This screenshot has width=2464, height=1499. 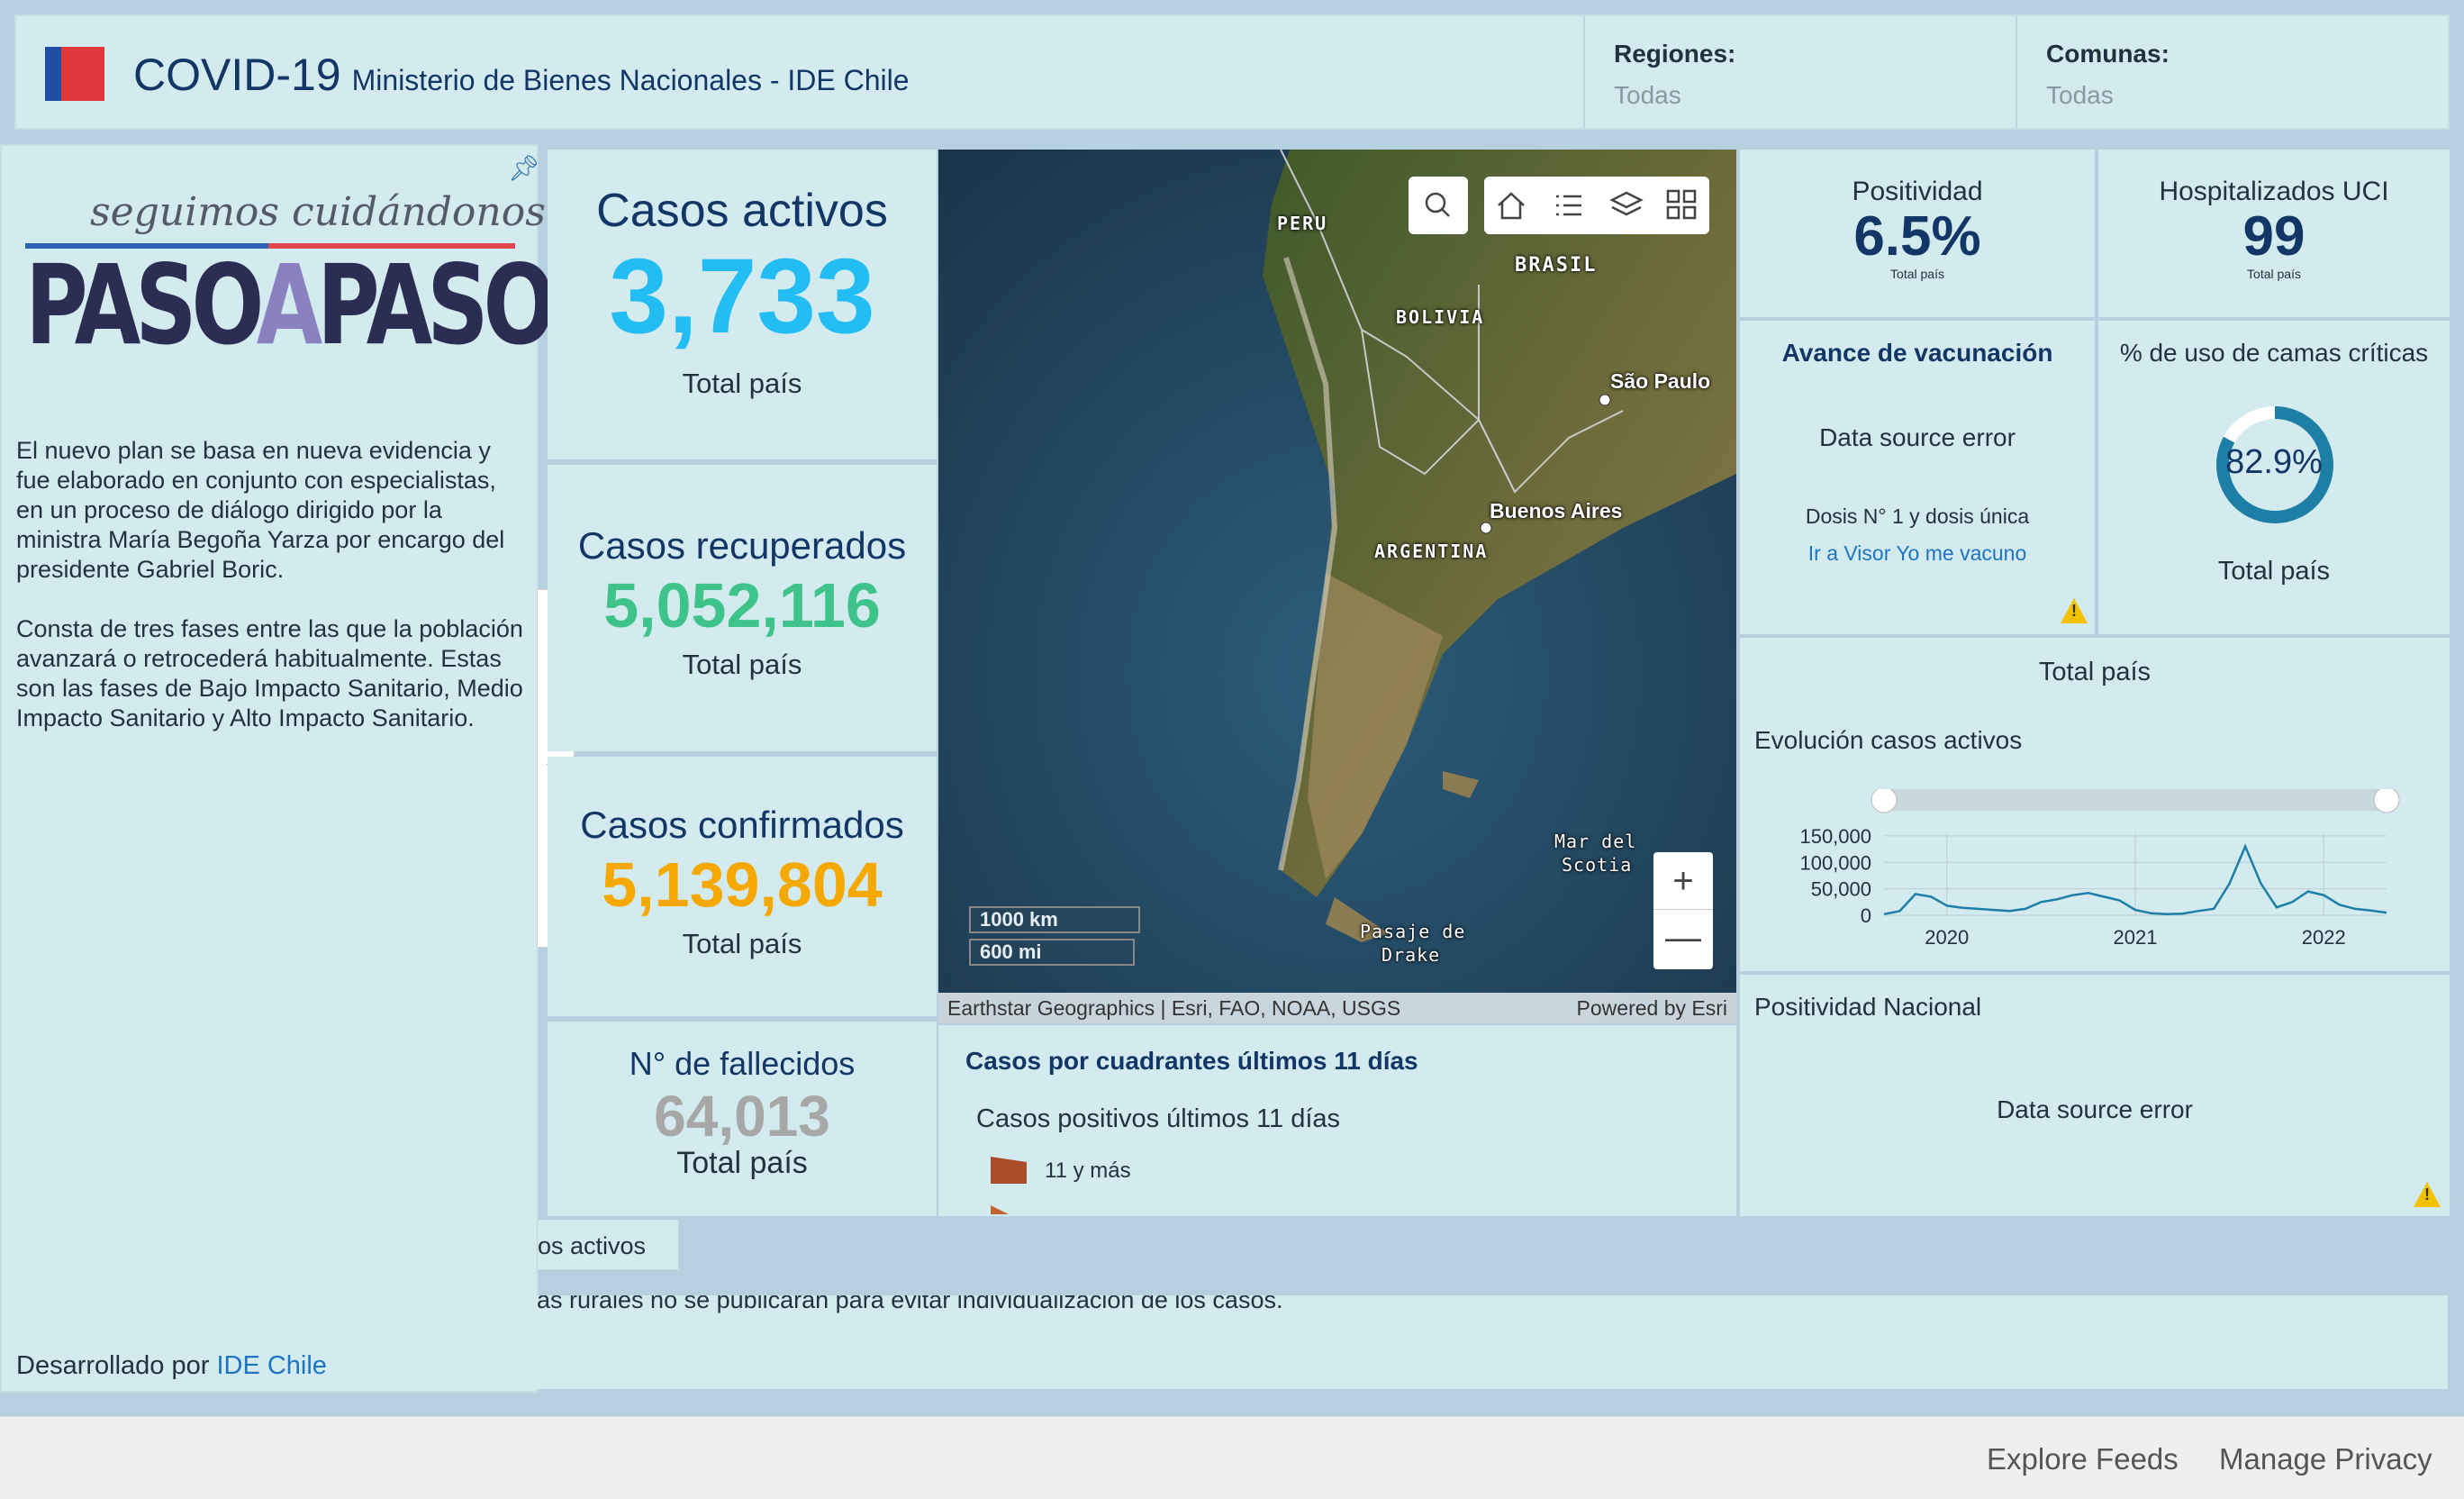 What do you see at coordinates (742, 1063) in the screenshot?
I see `stat-fallecidos-title: N° de fallecidos` at bounding box center [742, 1063].